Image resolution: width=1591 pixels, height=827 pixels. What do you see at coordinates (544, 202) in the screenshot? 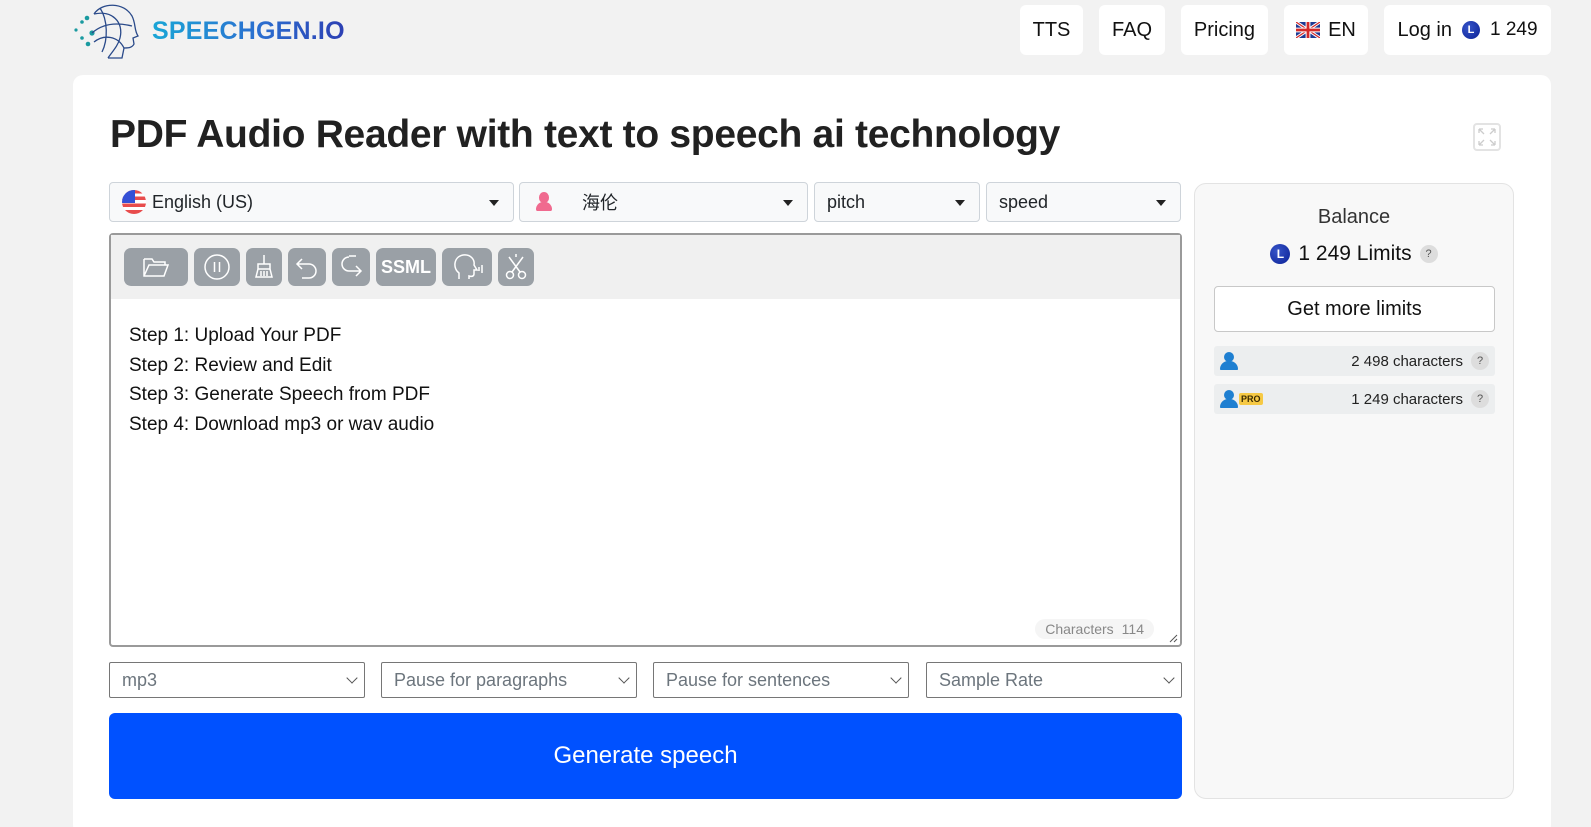
I see `female-voice-icon` at bounding box center [544, 202].